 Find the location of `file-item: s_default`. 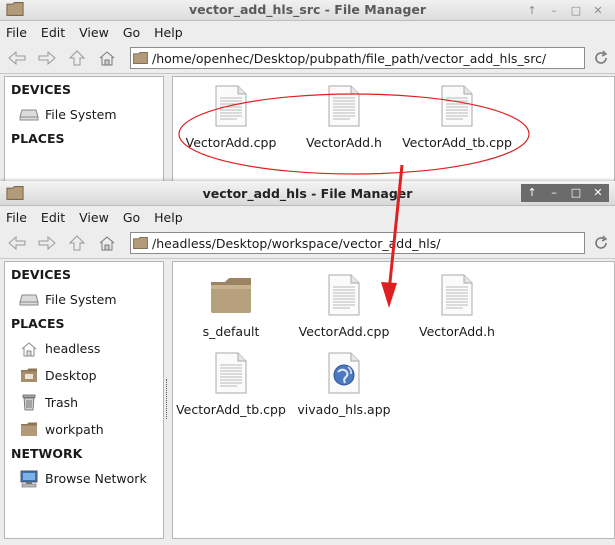

file-item: s_default is located at coordinates (231, 306).